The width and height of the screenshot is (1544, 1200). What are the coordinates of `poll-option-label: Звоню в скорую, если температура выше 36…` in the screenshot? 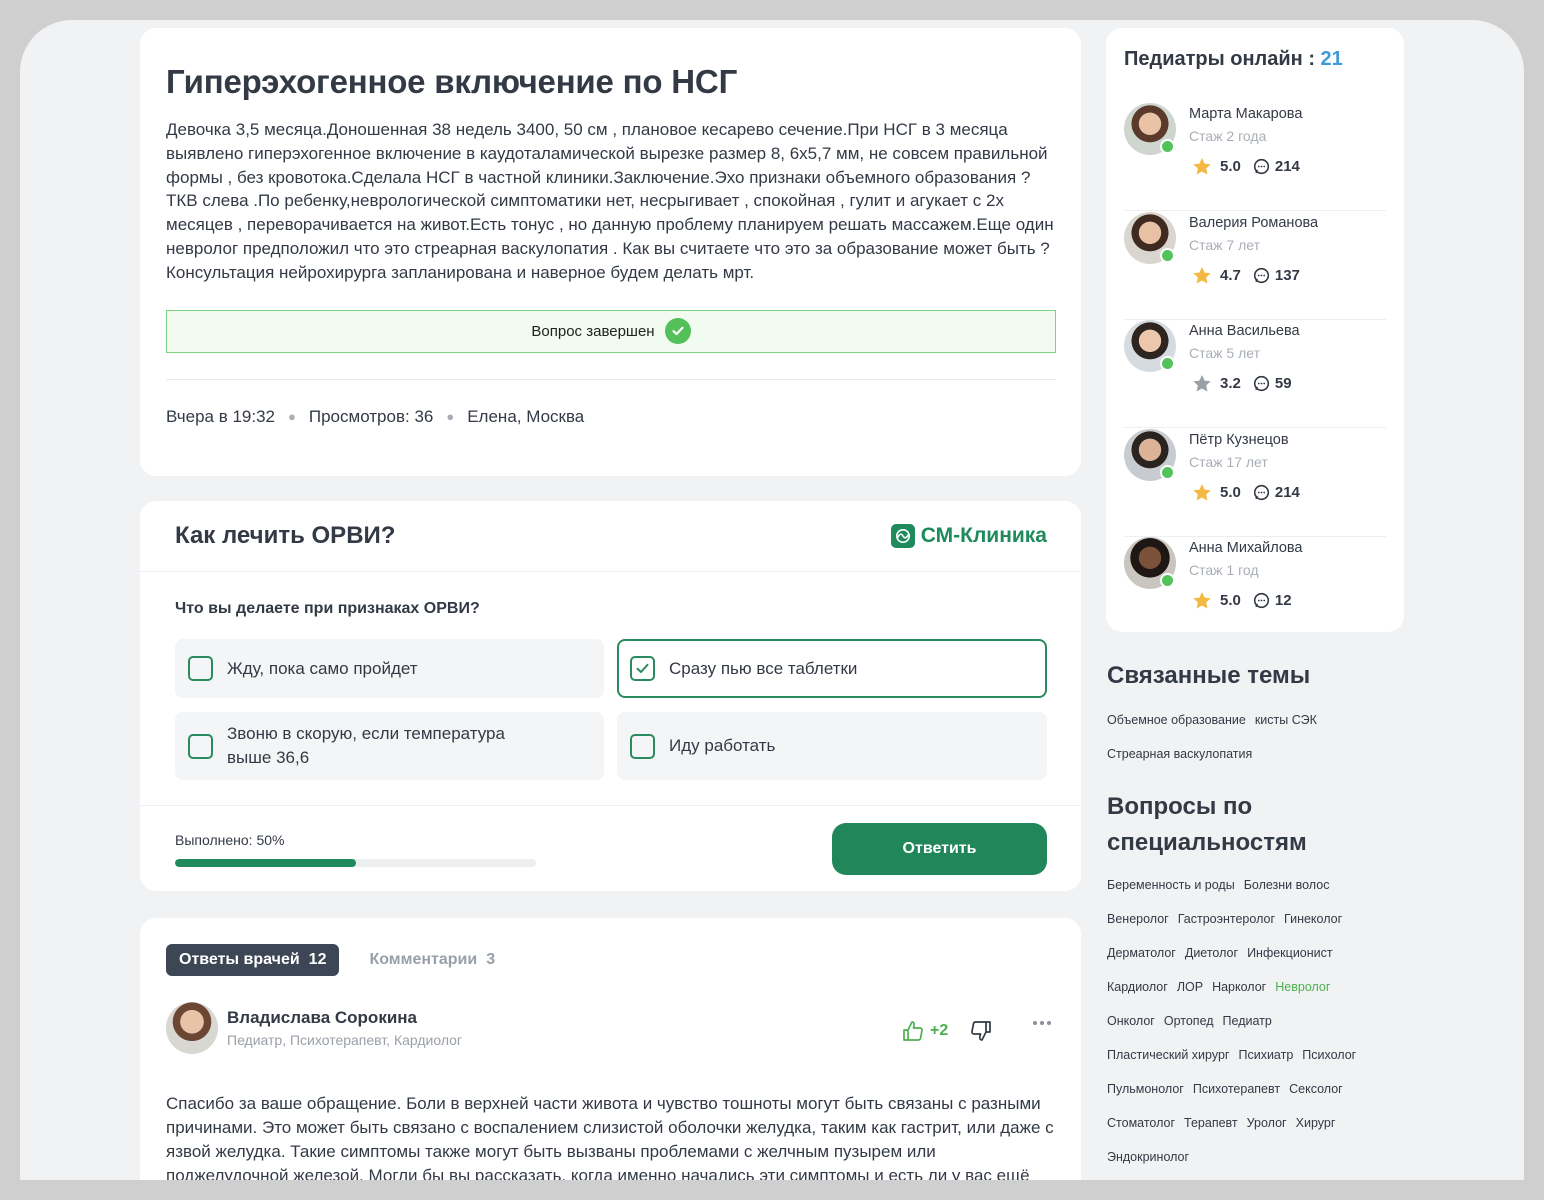 It's located at (366, 745).